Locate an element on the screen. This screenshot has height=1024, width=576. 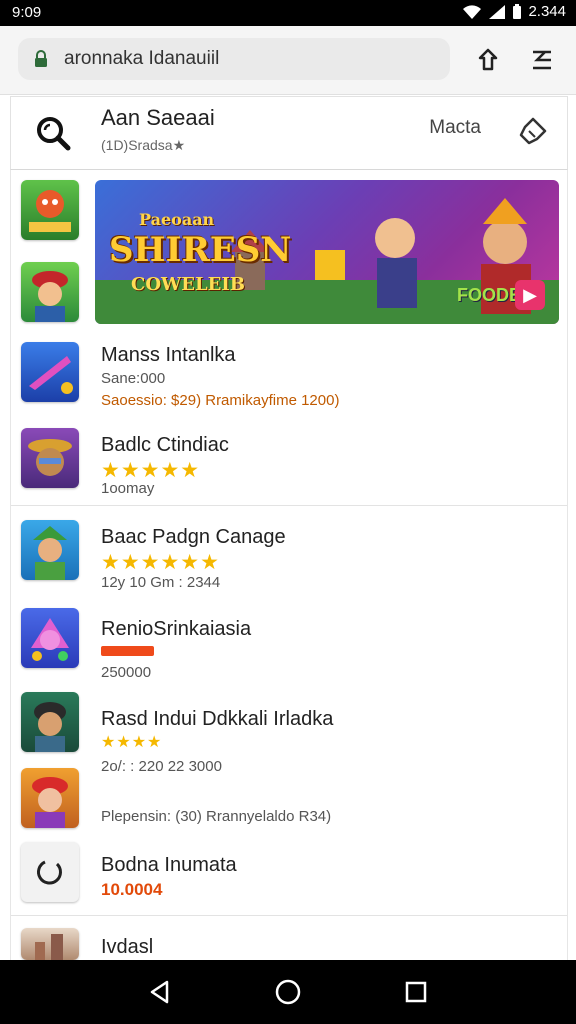
recents-icon is located at coordinates (416, 992).